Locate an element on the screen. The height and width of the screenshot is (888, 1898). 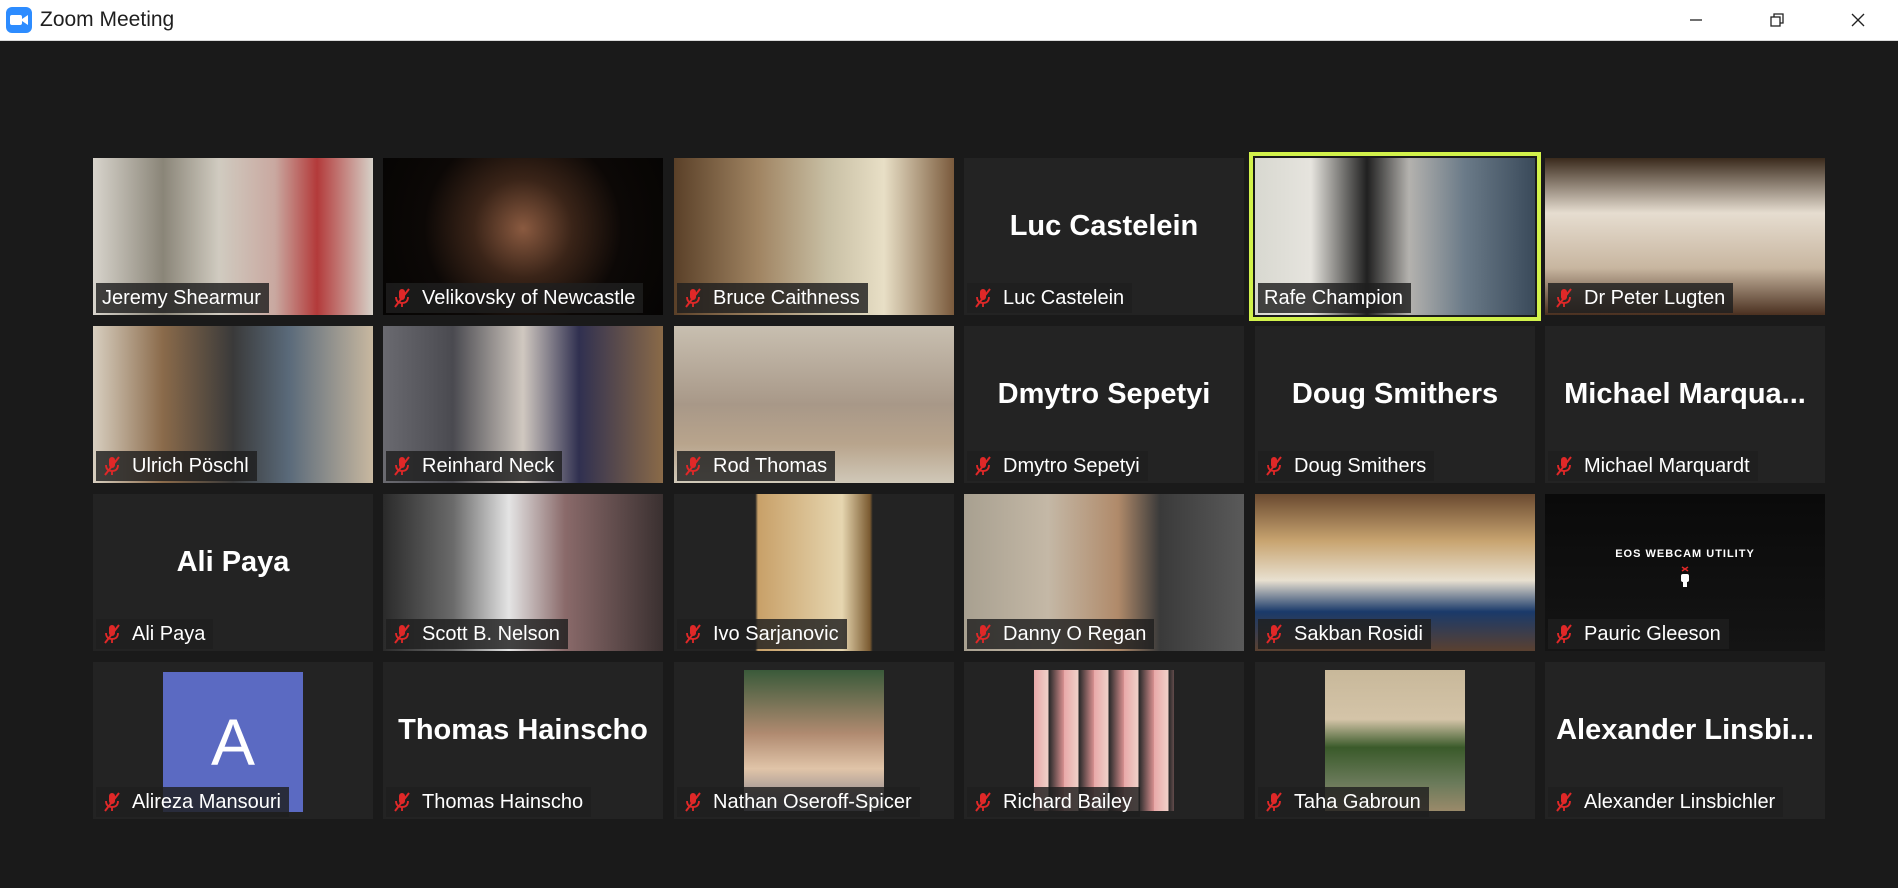
participant-display-name: Doug Smithers is located at coordinates (1395, 394).